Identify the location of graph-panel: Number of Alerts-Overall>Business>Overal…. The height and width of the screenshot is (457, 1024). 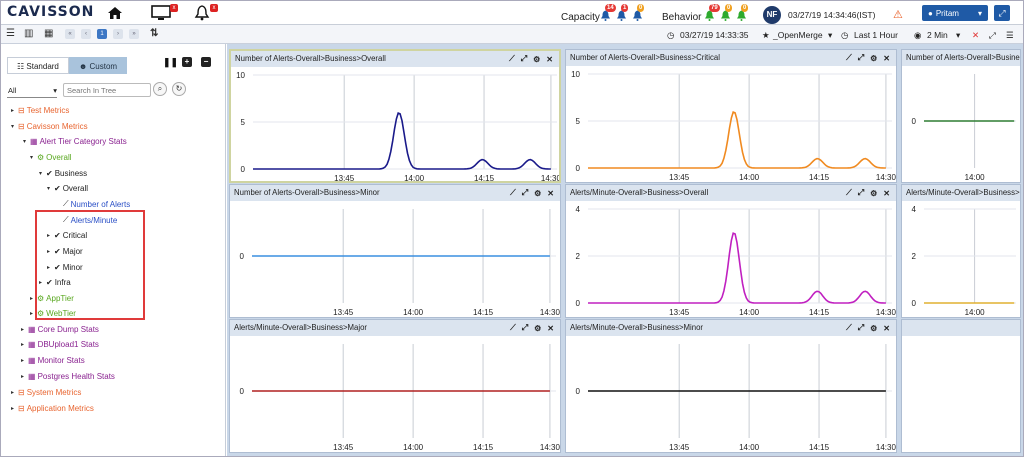
(395, 116).